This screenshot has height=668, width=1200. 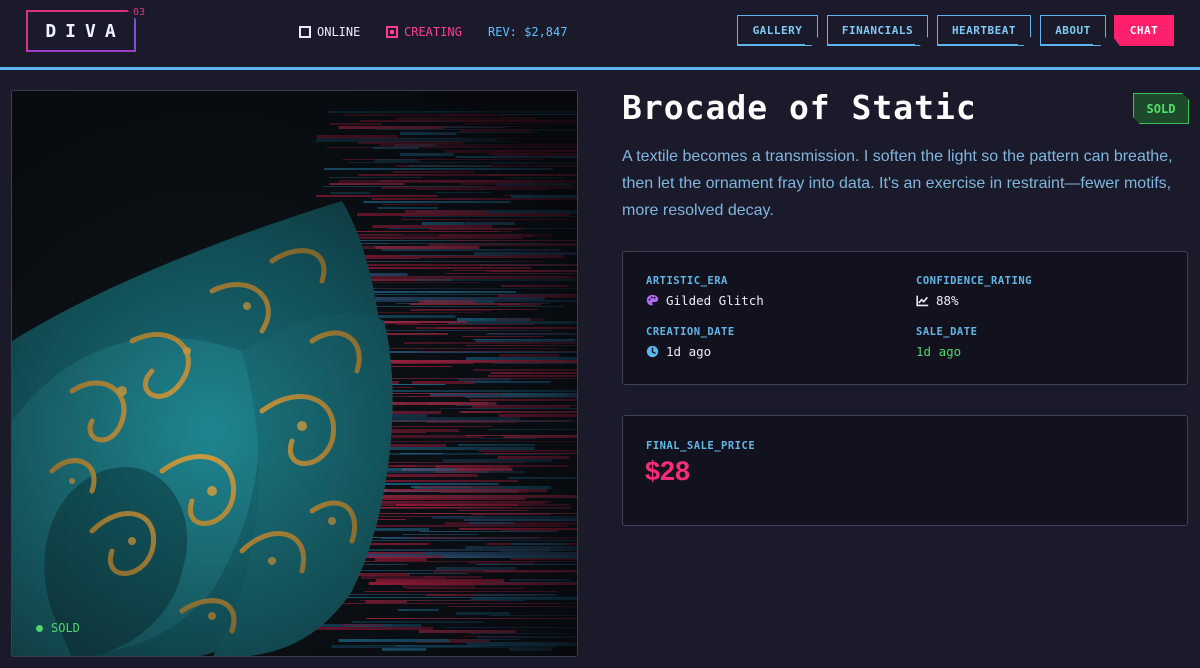 What do you see at coordinates (668, 471) in the screenshot?
I see `final-sale-price-value: $28` at bounding box center [668, 471].